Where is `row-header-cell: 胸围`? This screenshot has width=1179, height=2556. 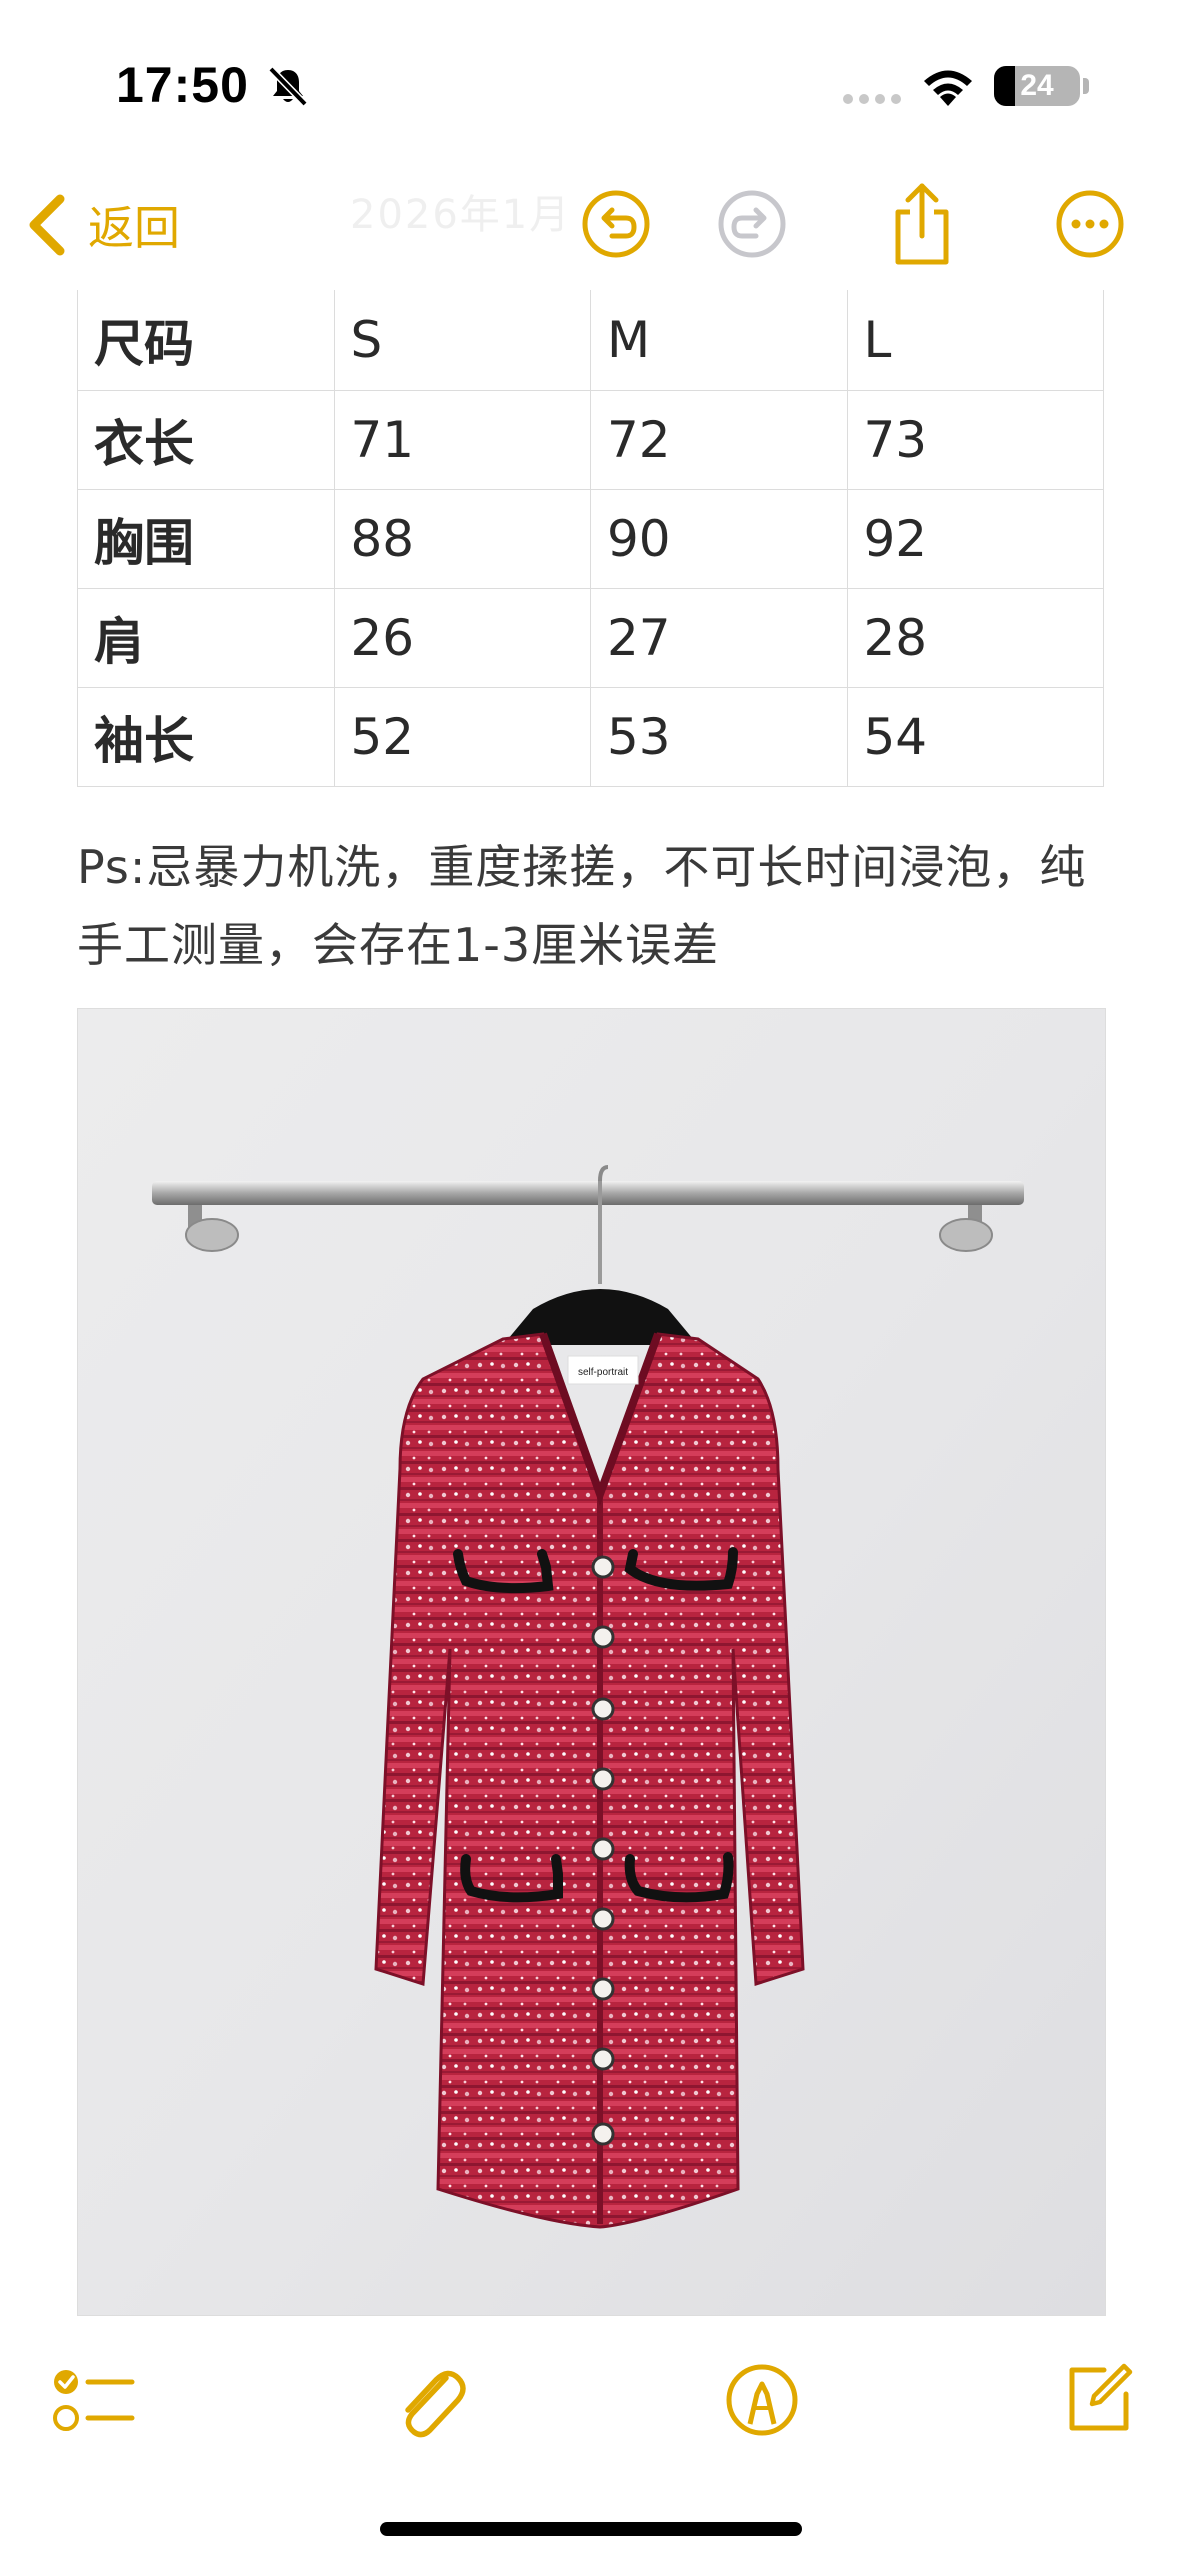
row-header-cell: 胸围 is located at coordinates (206, 538).